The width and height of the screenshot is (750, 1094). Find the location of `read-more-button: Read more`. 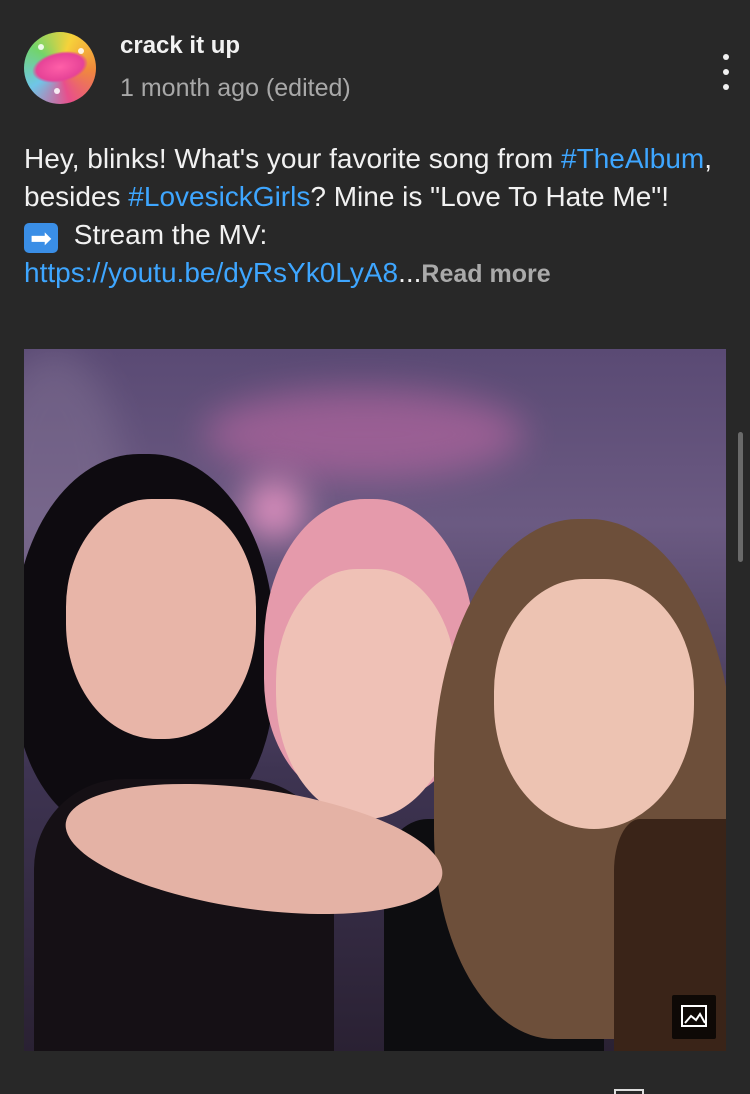

read-more-button: Read more is located at coordinates (485, 274).